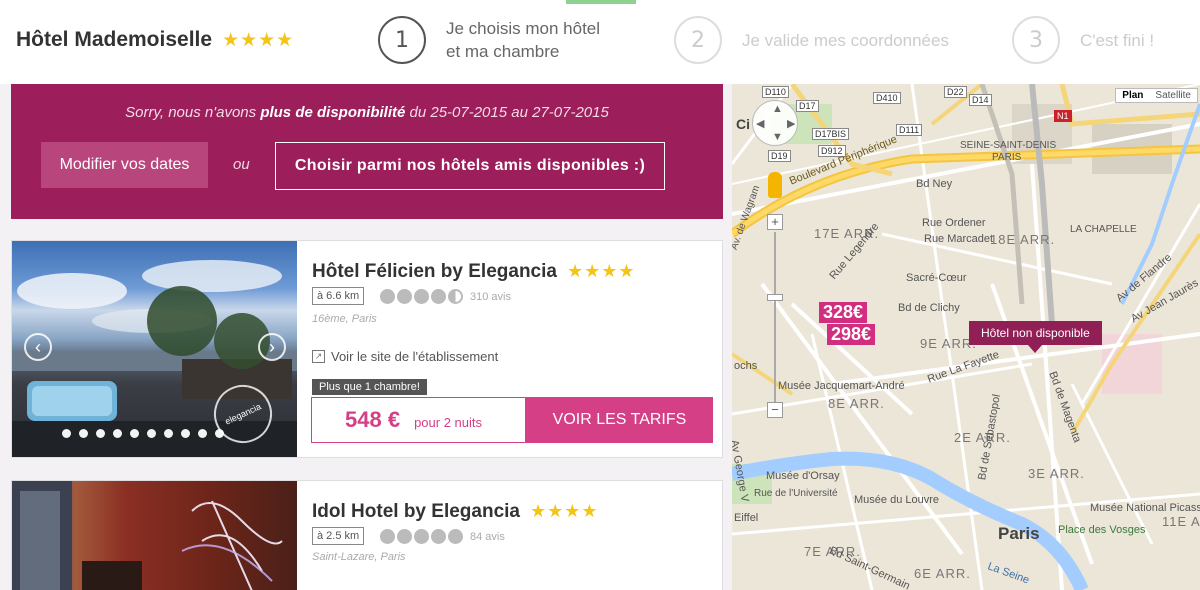 The width and height of the screenshot is (1200, 590). Describe the element at coordinates (1145, 508) in the screenshot. I see `map-label: Musée National Picasso` at that location.